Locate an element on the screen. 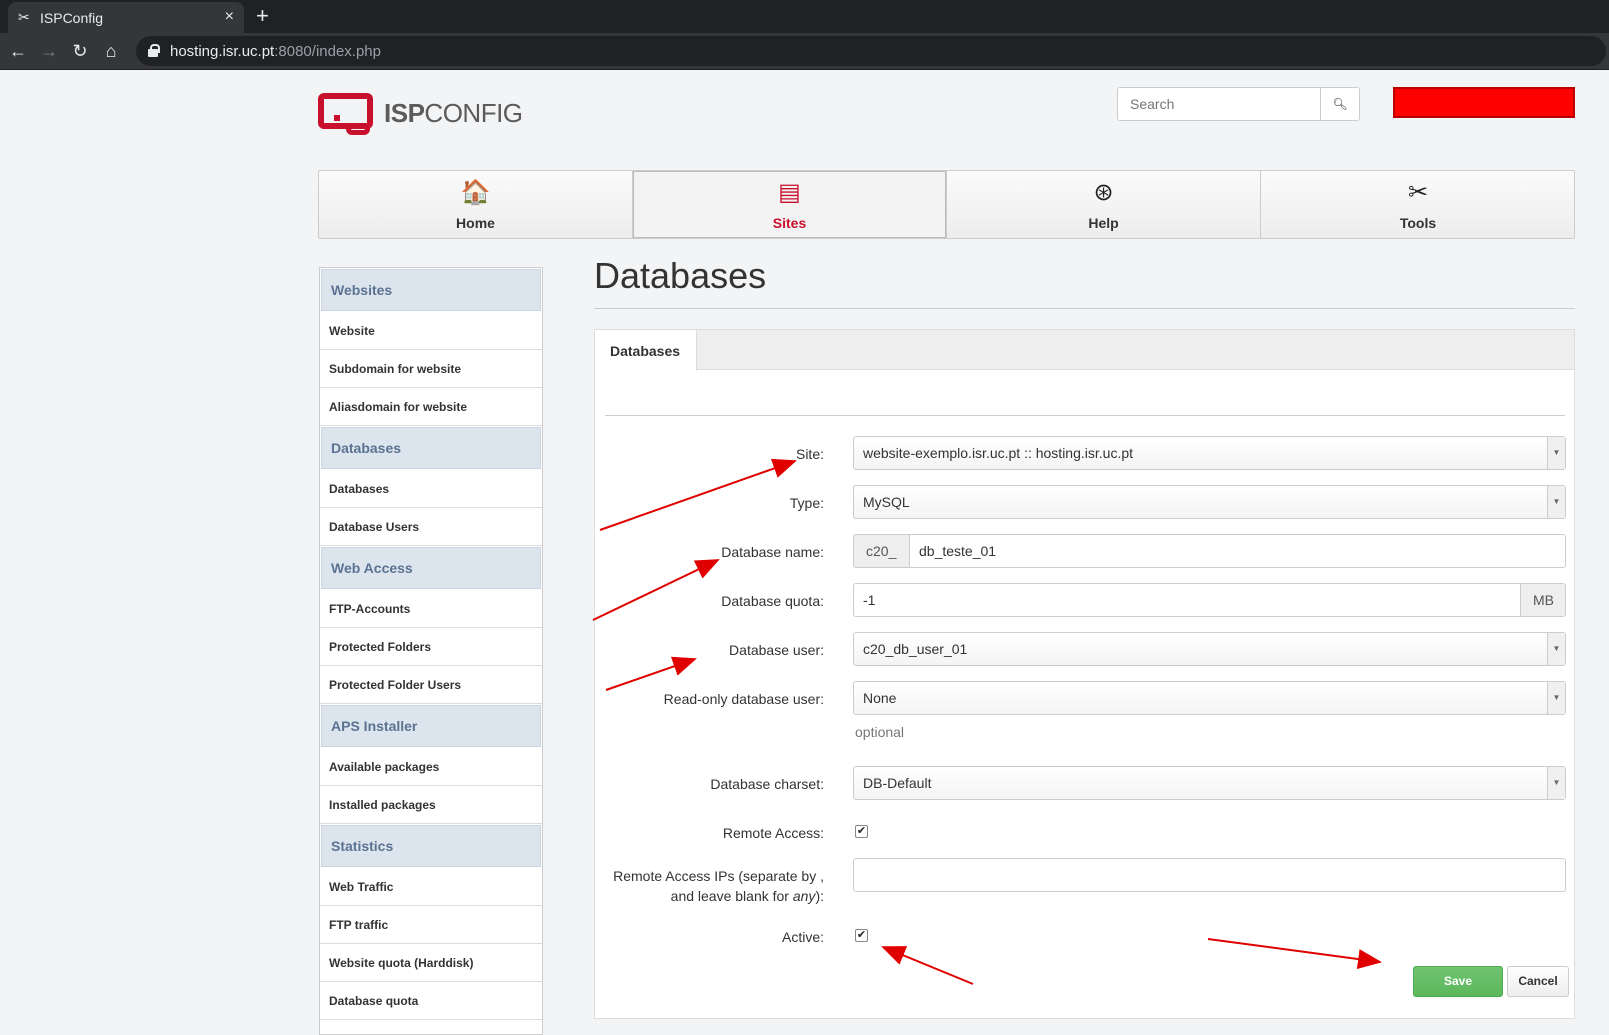 Image resolution: width=1609 pixels, height=1035 pixels. ispconfig-logo: ISPCONFIG is located at coordinates (420, 113).